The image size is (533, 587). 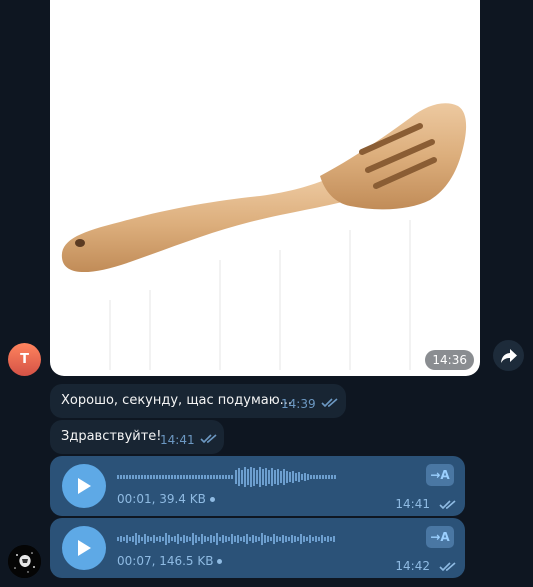 What do you see at coordinates (161, 499) in the screenshot?
I see `voice-duration-size: 00:01, 39.4 KB` at bounding box center [161, 499].